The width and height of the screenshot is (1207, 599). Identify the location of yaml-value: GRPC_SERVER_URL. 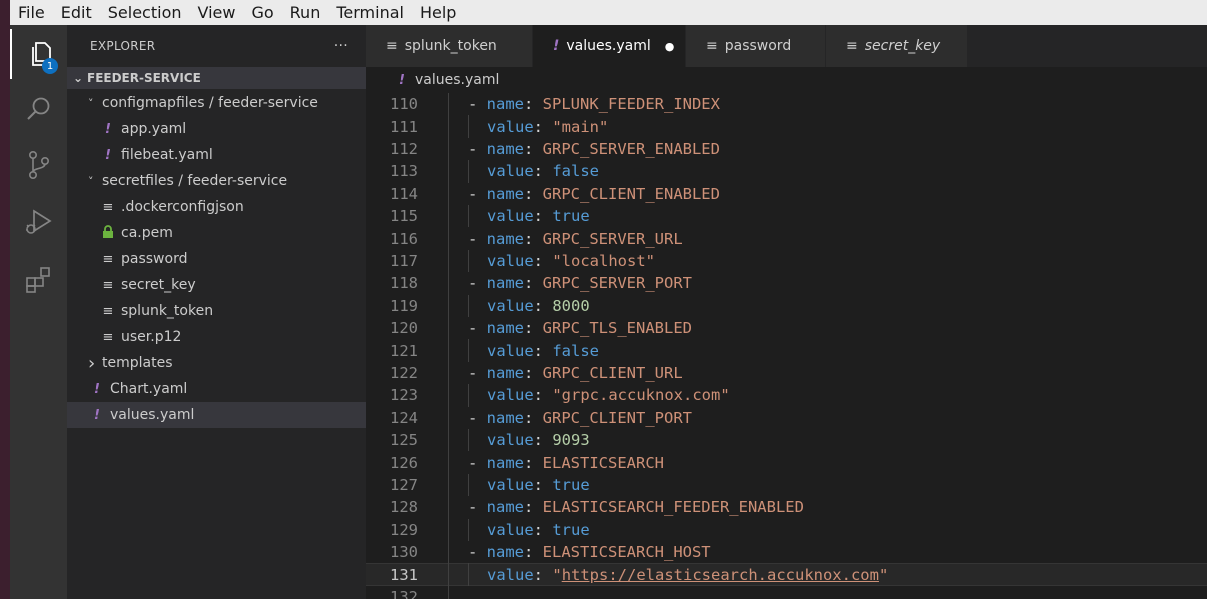
(612, 238).